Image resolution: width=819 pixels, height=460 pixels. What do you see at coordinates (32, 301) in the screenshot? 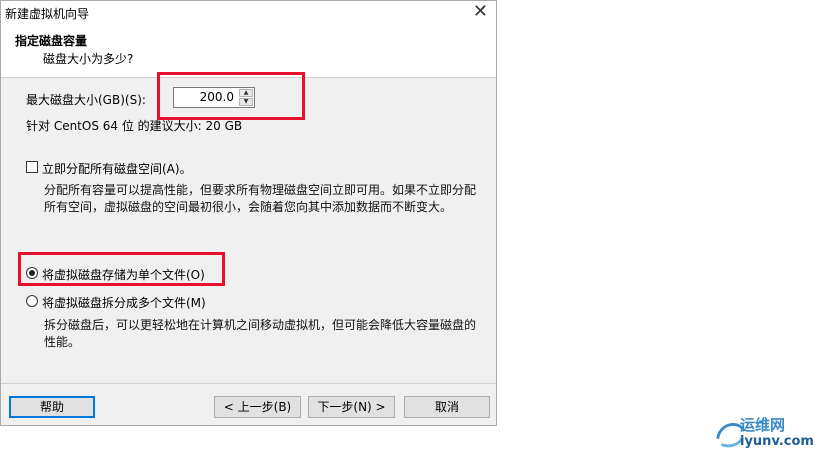
I see `split-files-radio` at bounding box center [32, 301].